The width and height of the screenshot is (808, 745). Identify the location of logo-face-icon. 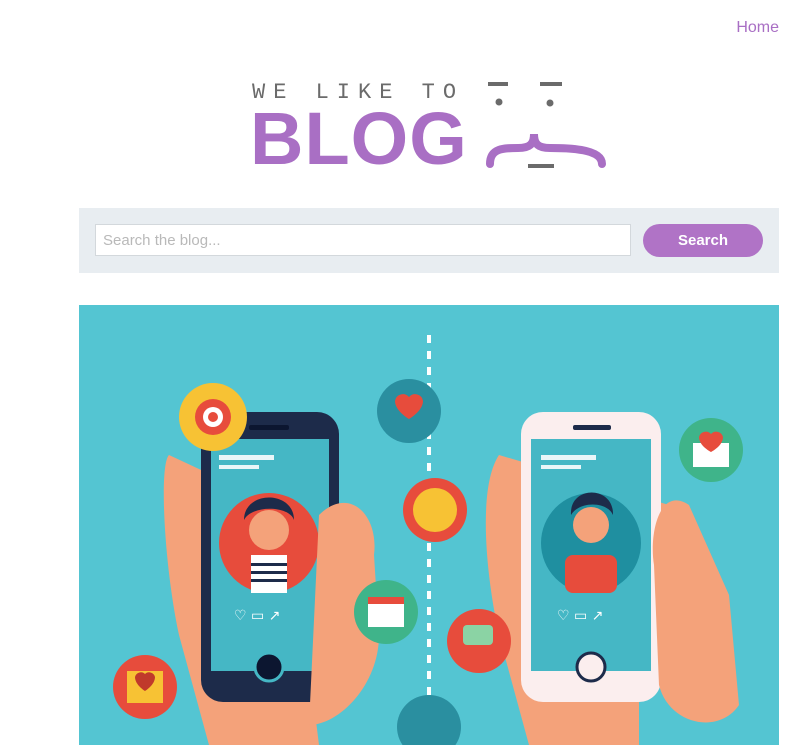
(546, 125).